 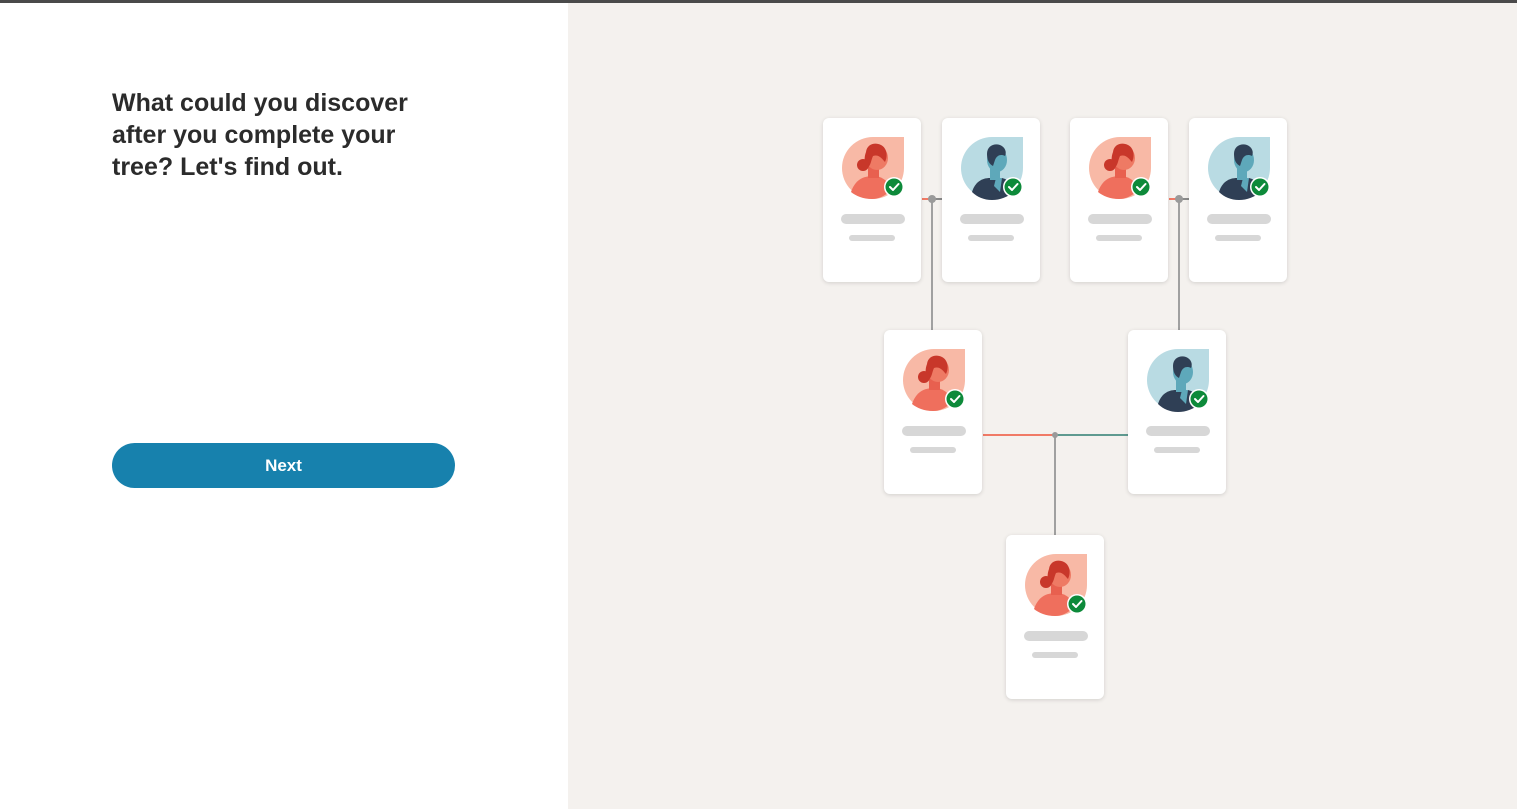 I want to click on junction-dot-right, so click(x=1179, y=199).